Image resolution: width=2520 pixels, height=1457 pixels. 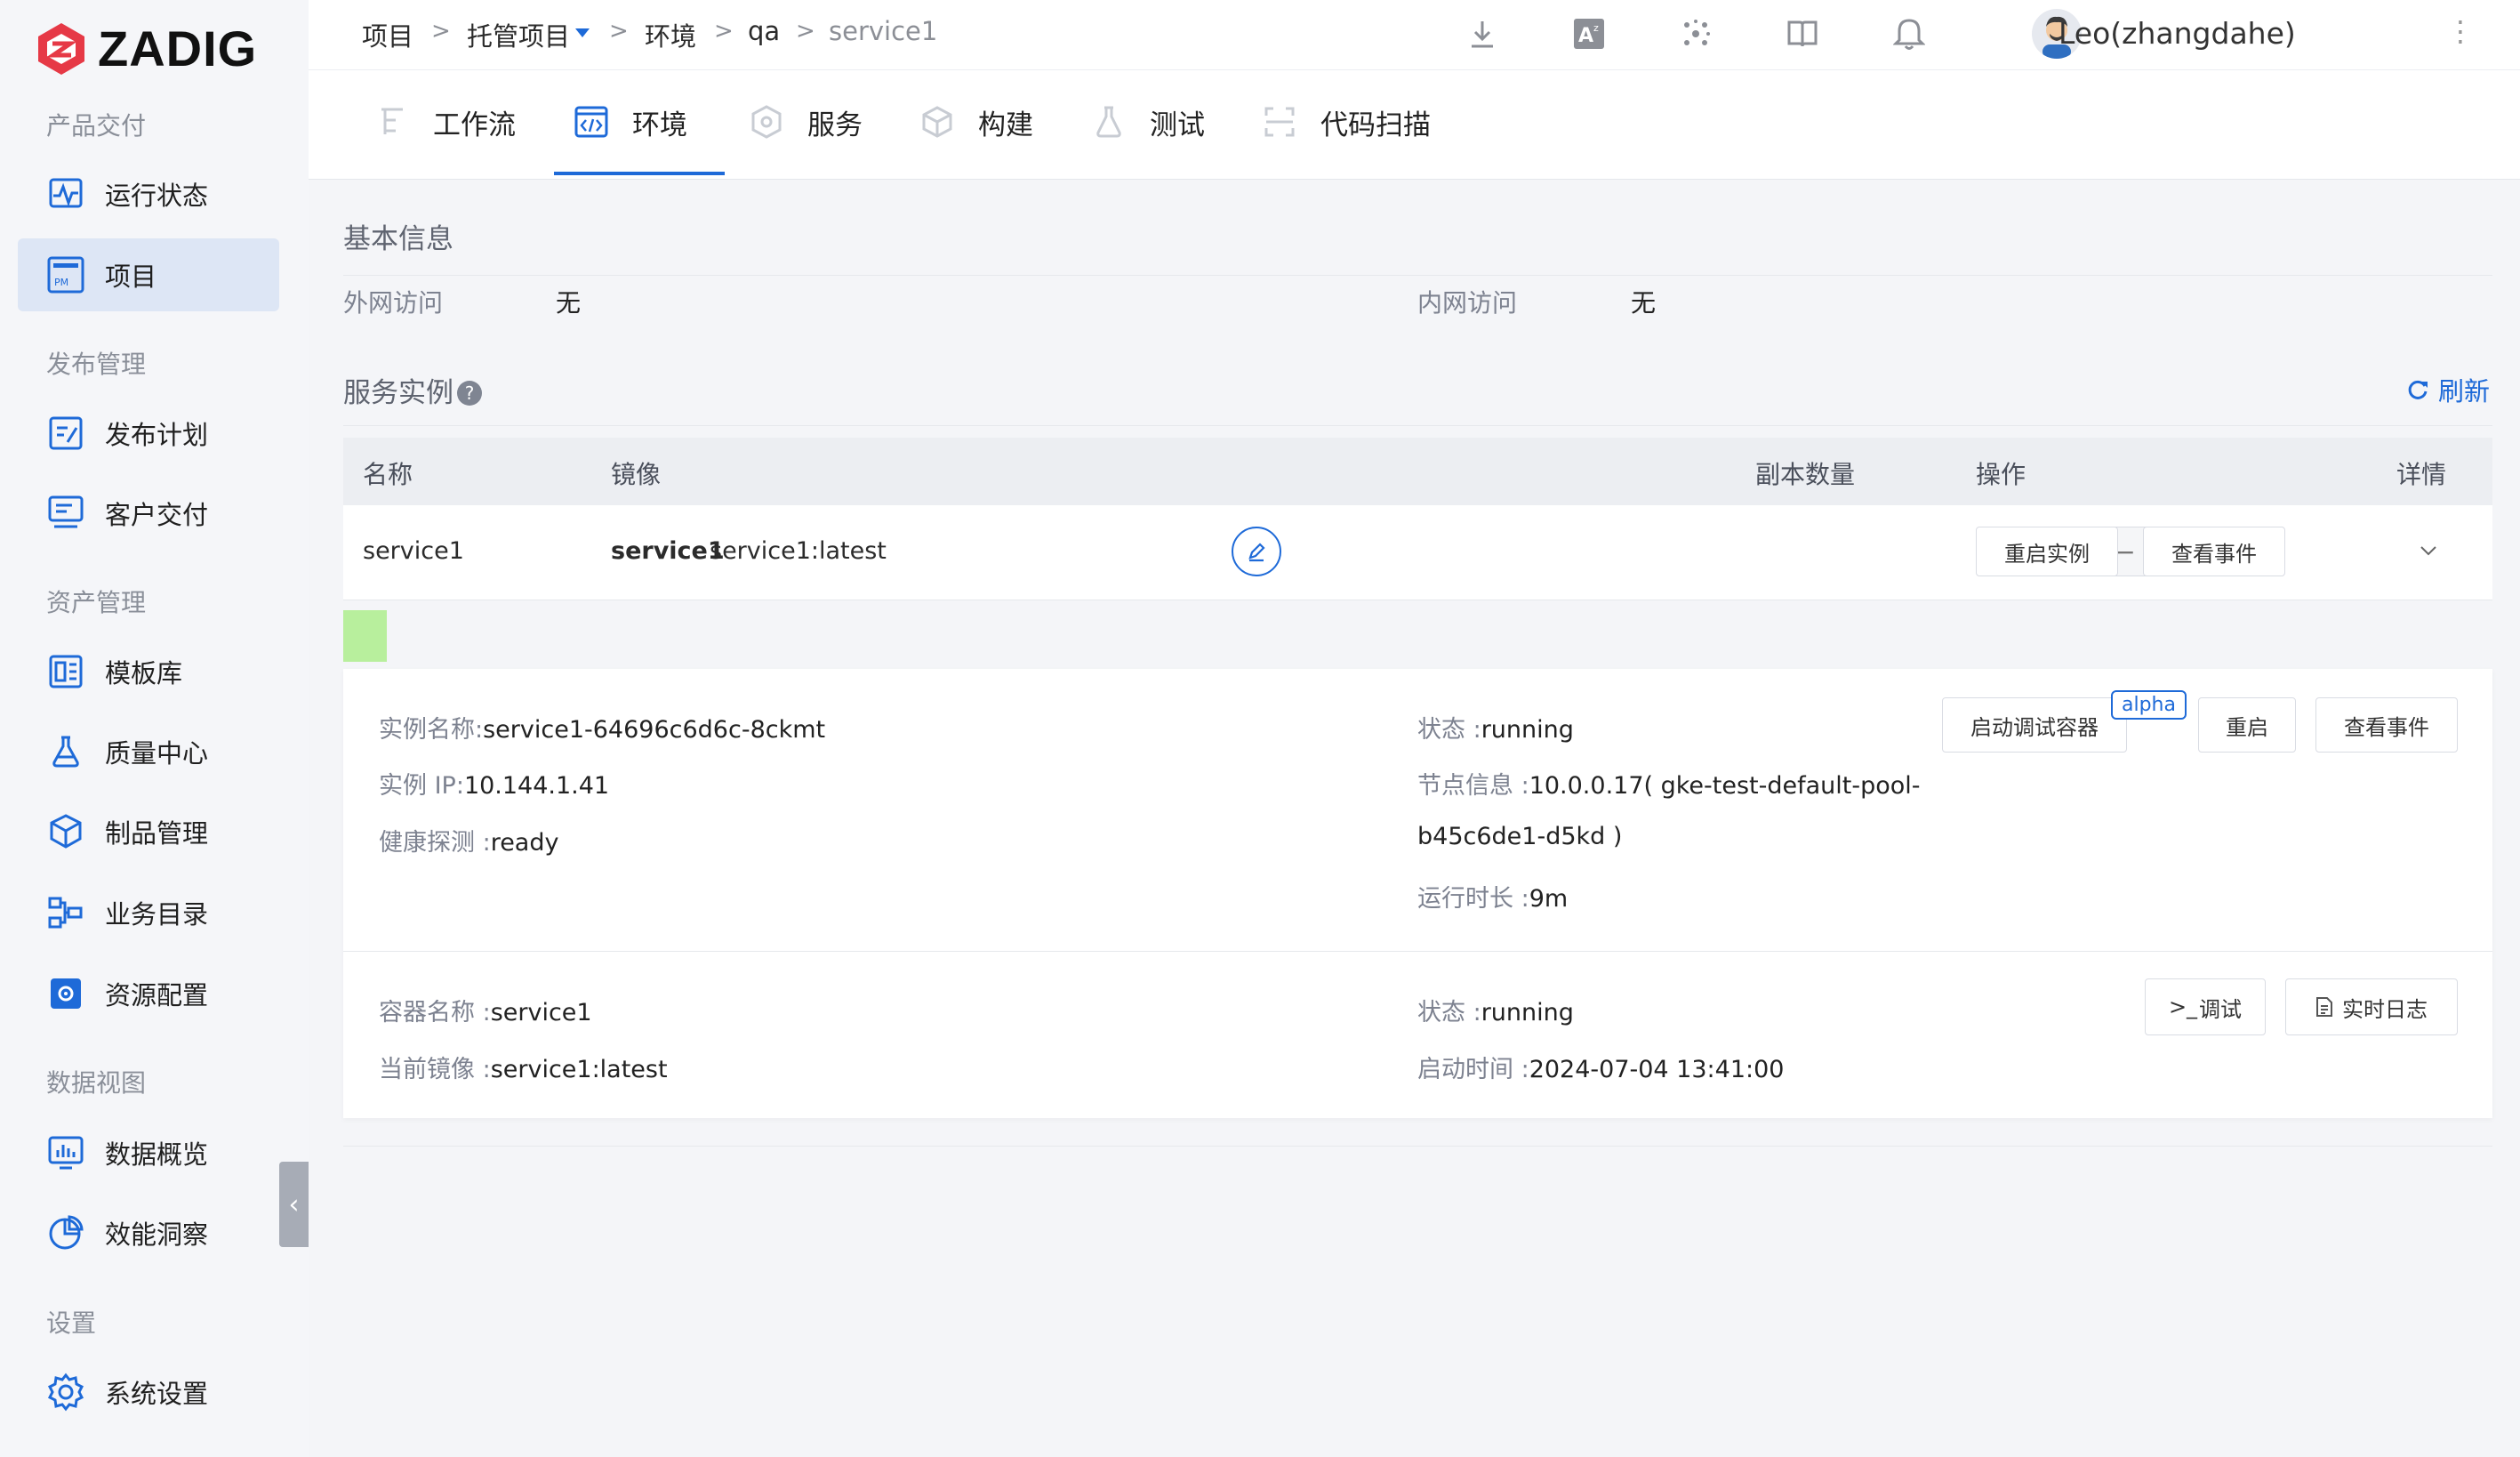 What do you see at coordinates (157, 515) in the screenshot?
I see `sidebar-item-label: 客户交付` at bounding box center [157, 515].